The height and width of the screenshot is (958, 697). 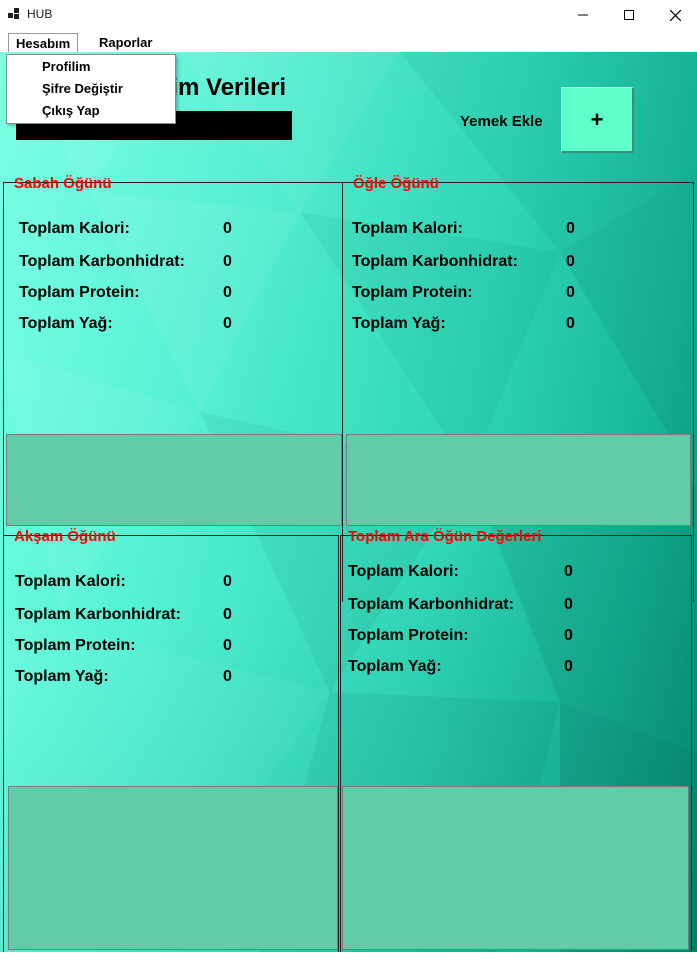 I want to click on aksam-kalori-value: 0, so click(x=227, y=581).